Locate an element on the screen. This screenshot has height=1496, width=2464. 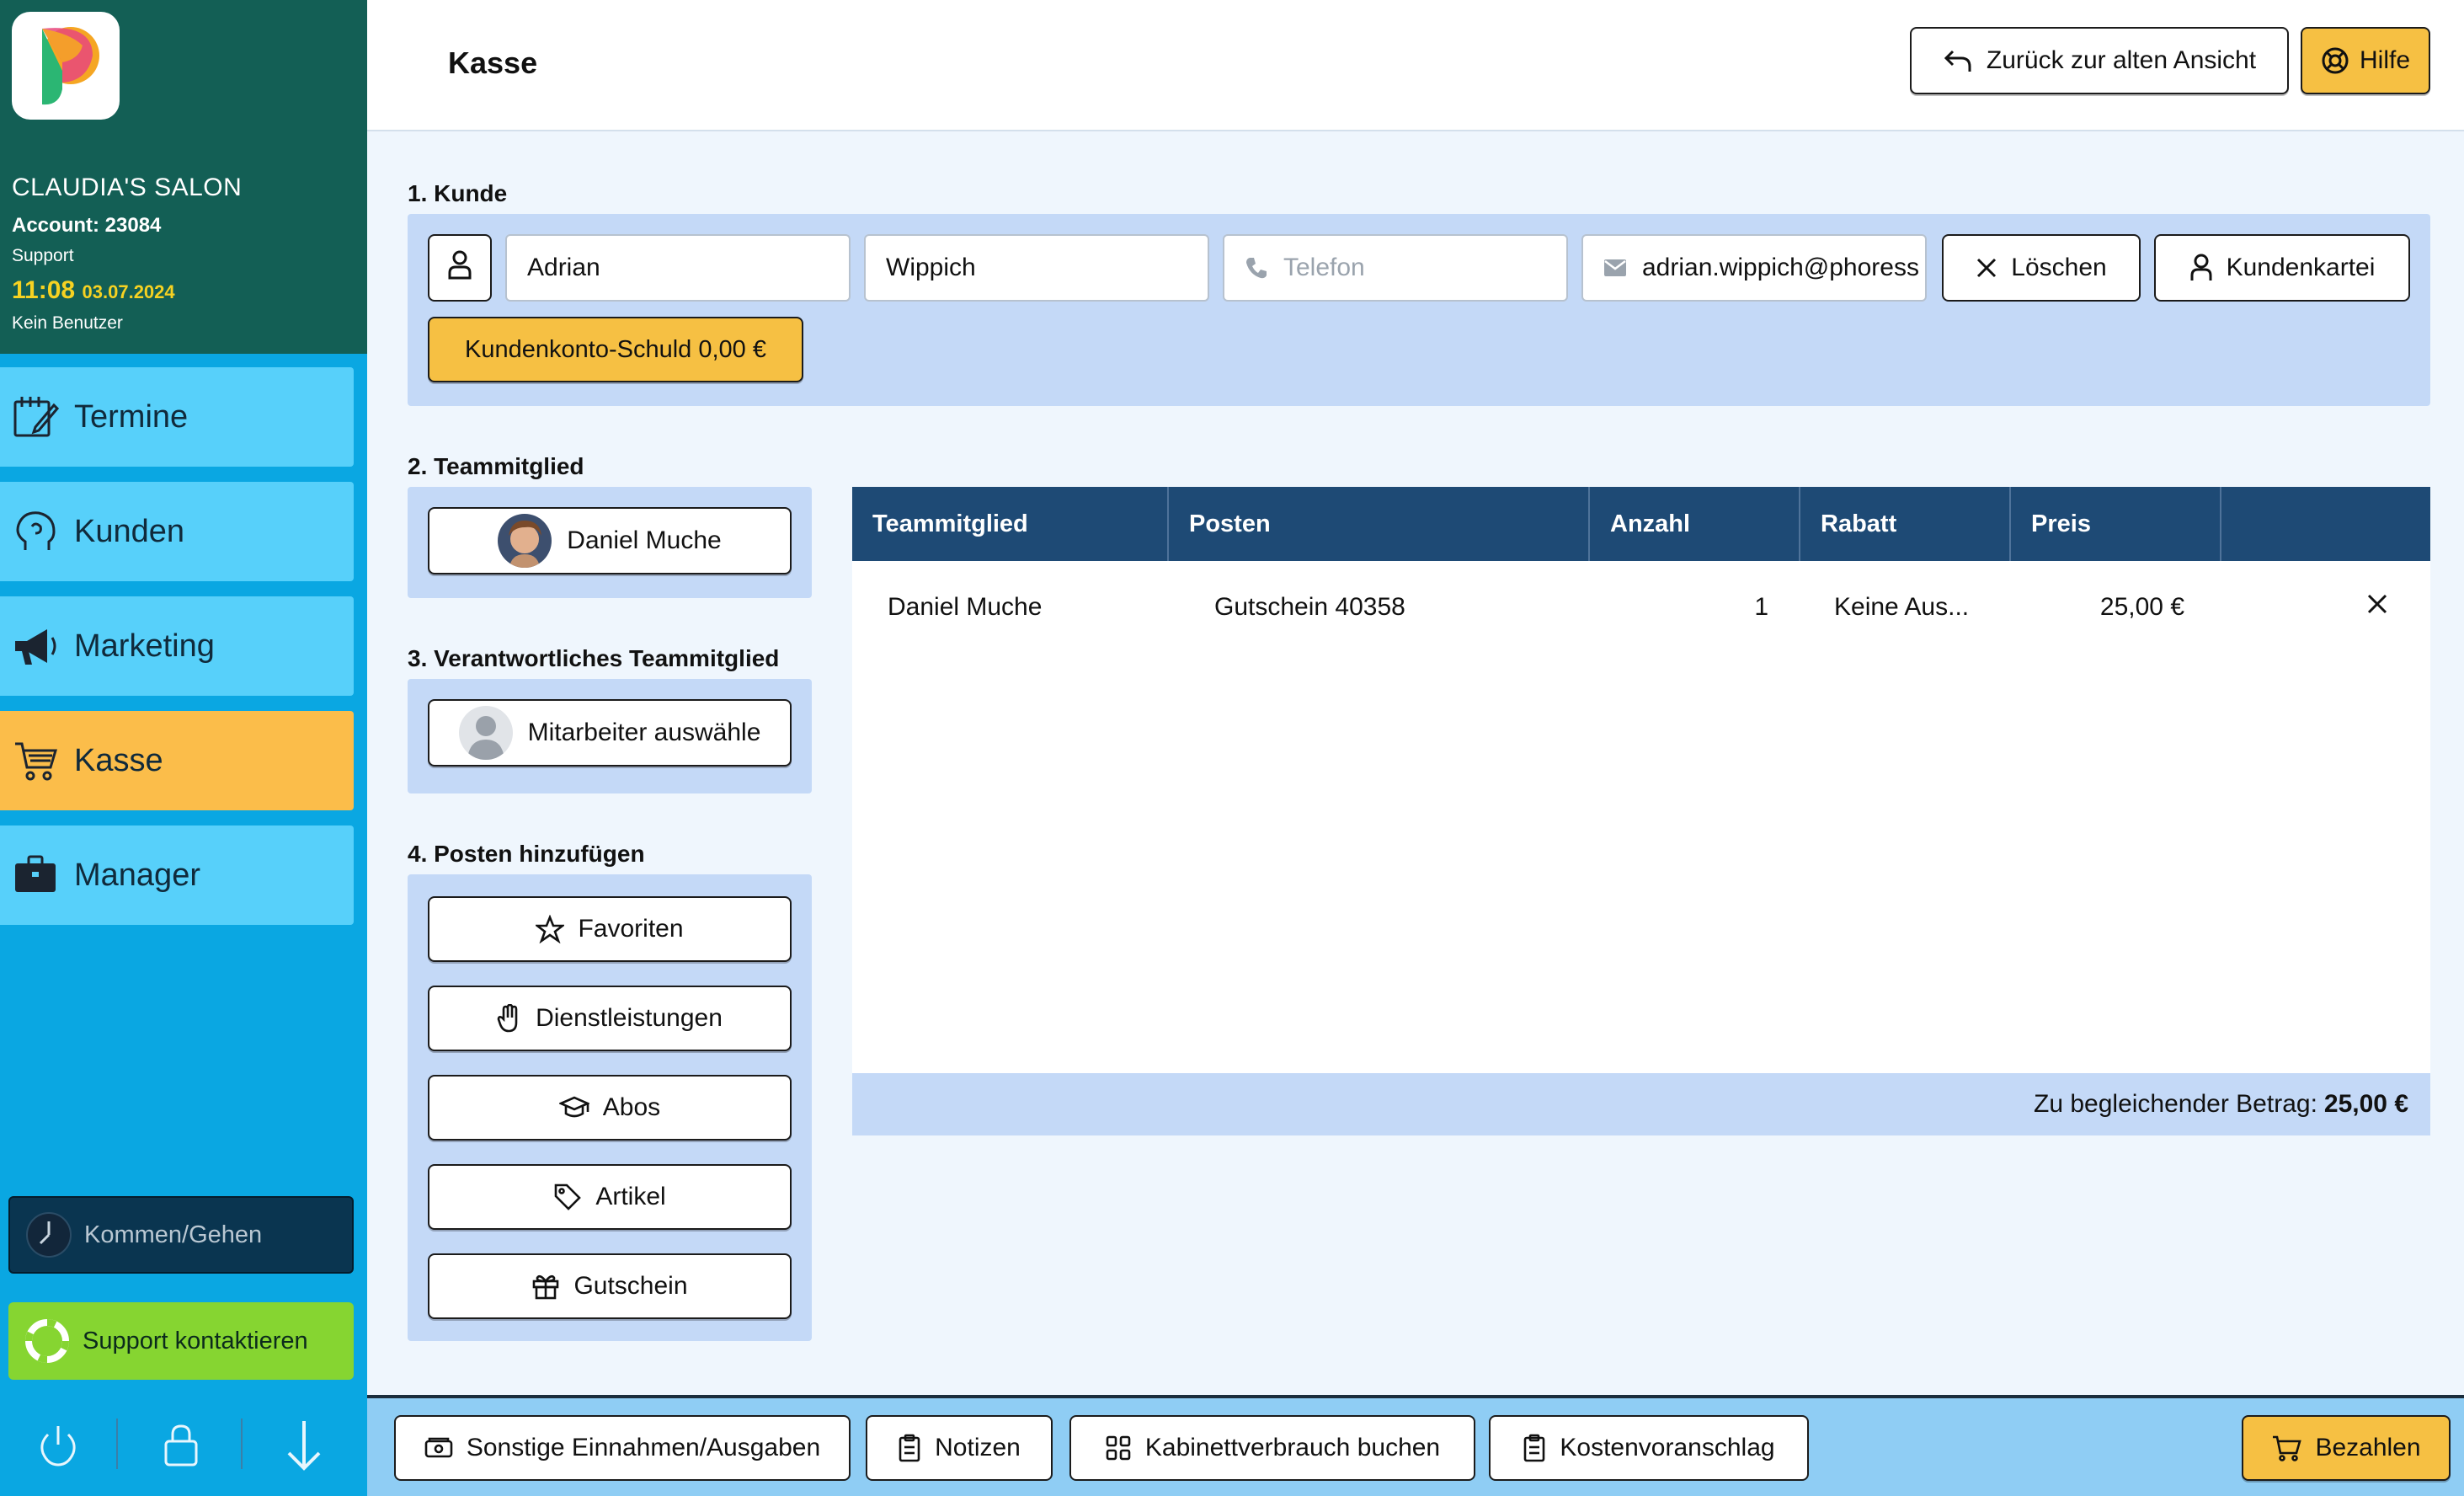
notes-button: Notizen is located at coordinates (959, 1448).